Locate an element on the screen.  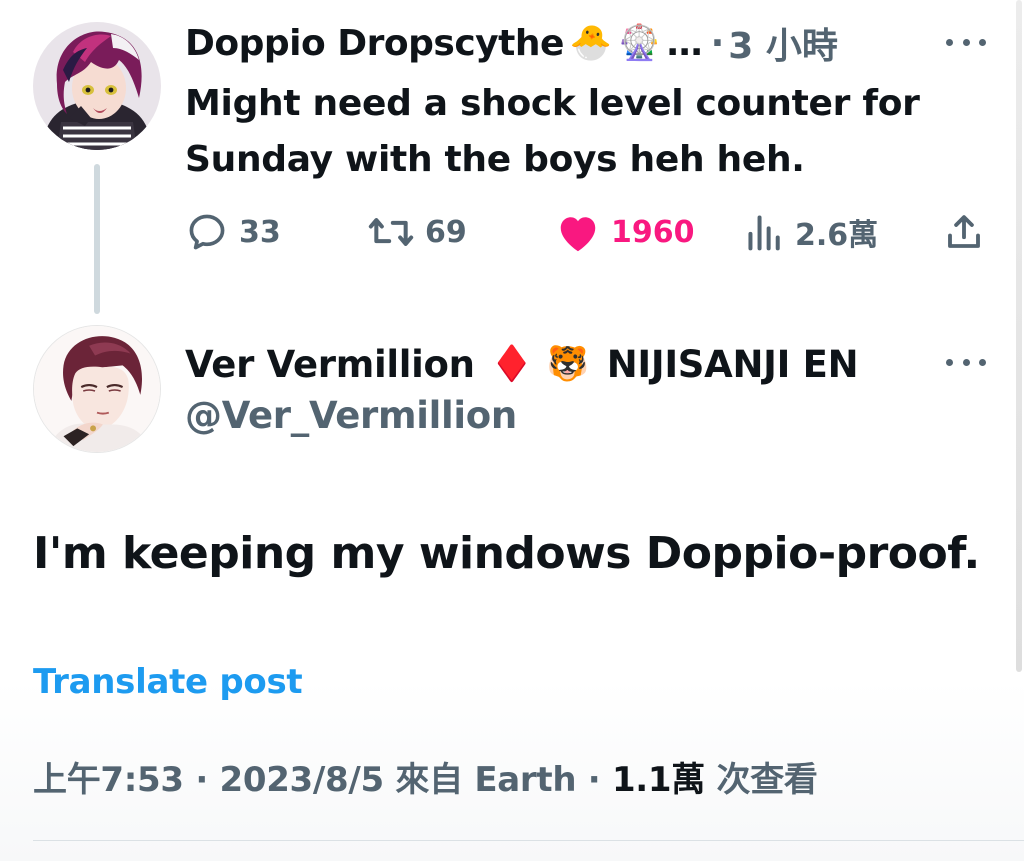
reply-author-row: Ver Vermillion ♦️ 🐯 NIJISANJI EN is located at coordinates (522, 364).